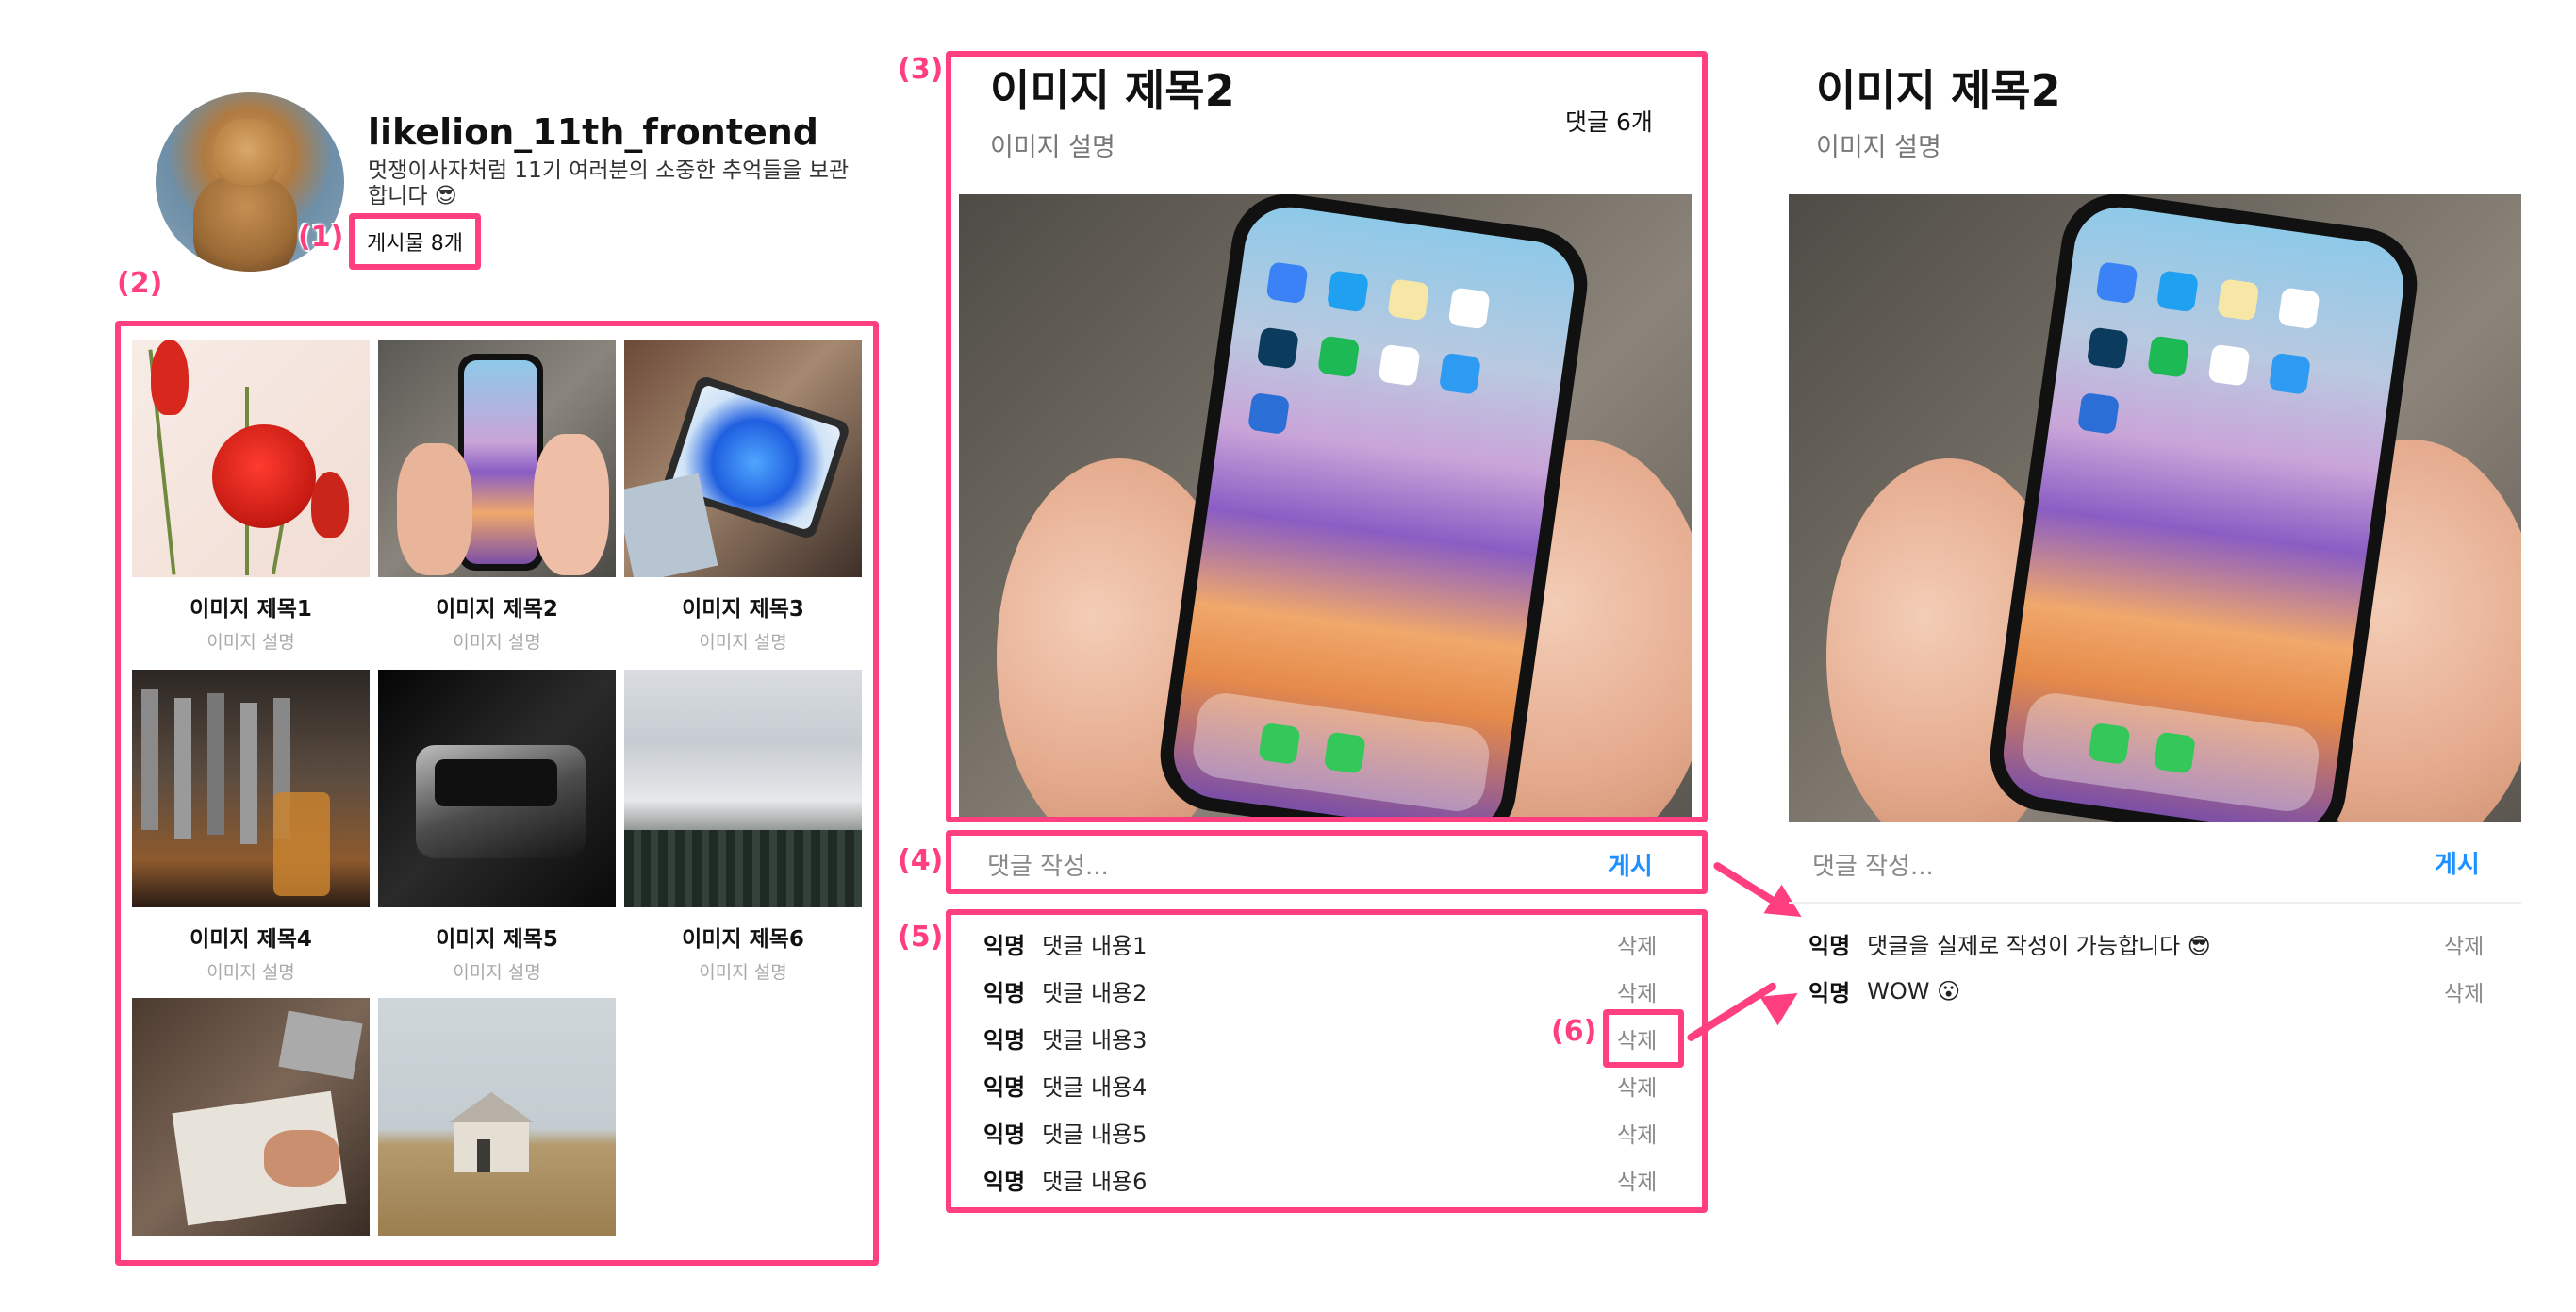 The image size is (2576, 1312). Describe the element at coordinates (1938, 90) in the screenshot. I see `after-detail-title: 이미지 제목2` at that location.